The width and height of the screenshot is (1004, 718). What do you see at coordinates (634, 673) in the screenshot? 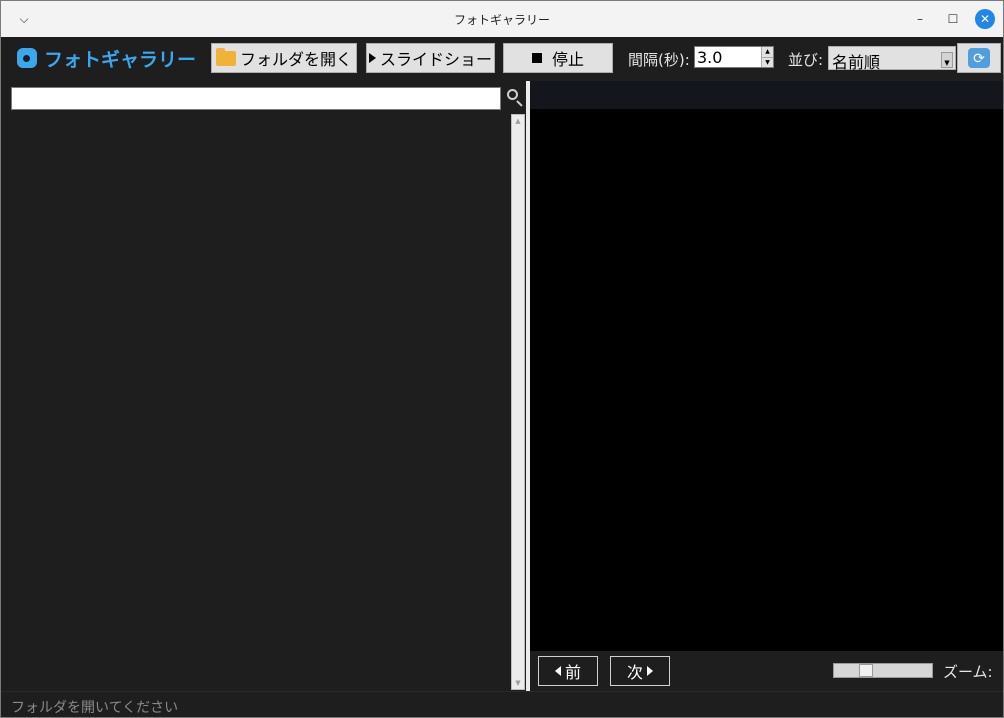
I see `next-label: 次` at bounding box center [634, 673].